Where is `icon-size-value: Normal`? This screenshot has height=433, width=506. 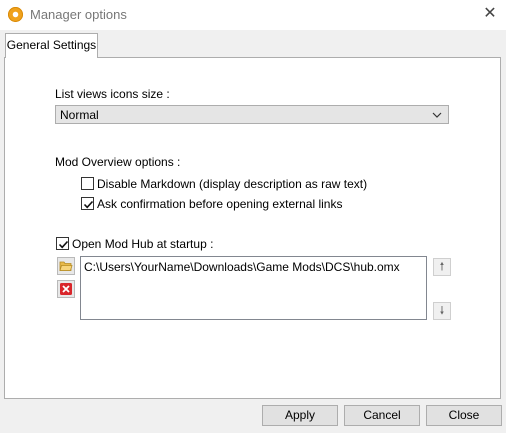 icon-size-value: Normal is located at coordinates (79, 115).